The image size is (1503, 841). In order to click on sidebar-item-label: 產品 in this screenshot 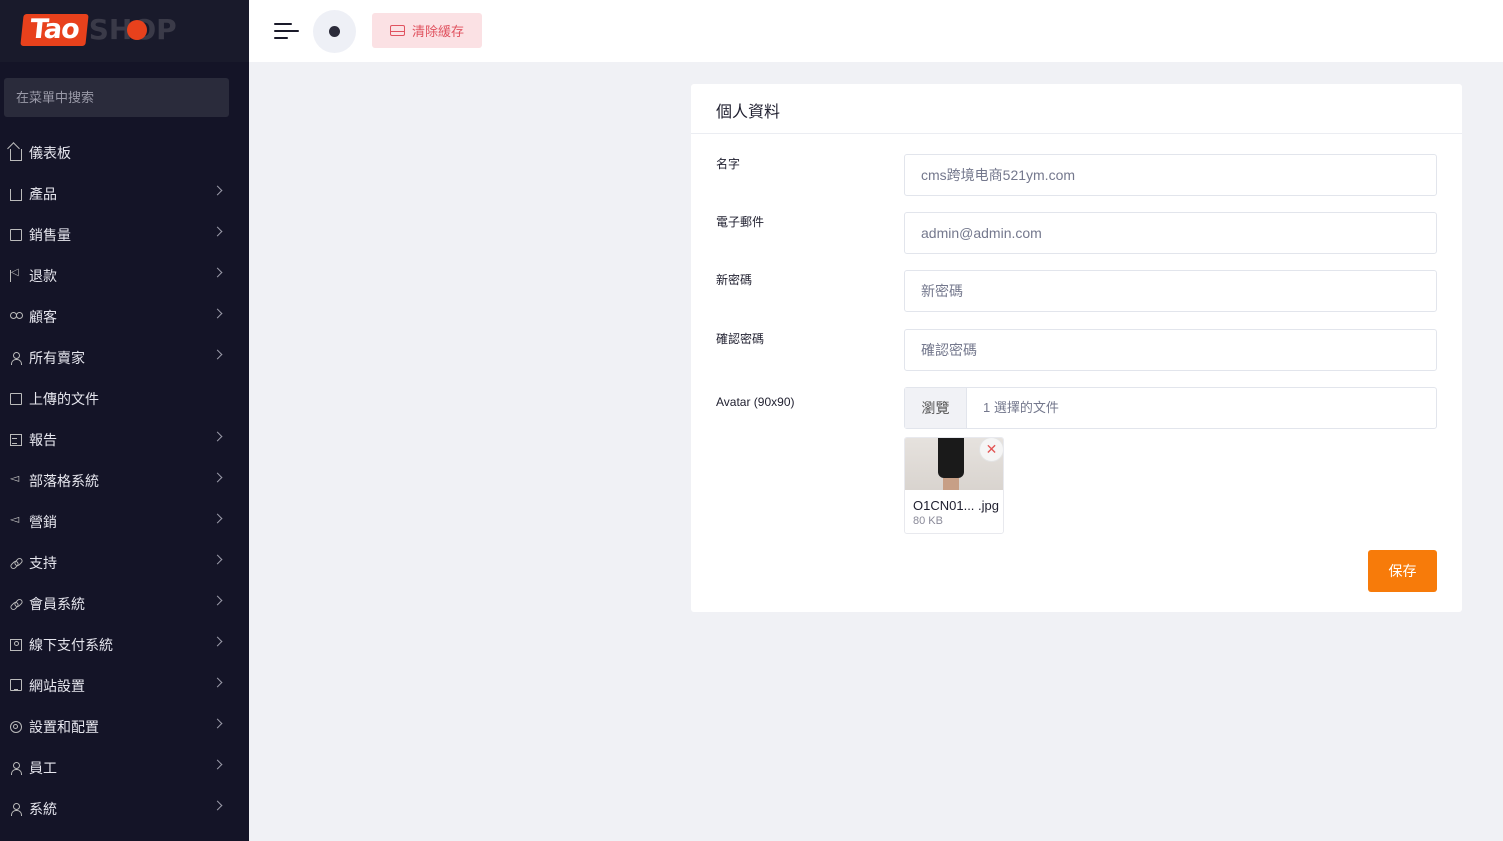, I will do `click(43, 193)`.